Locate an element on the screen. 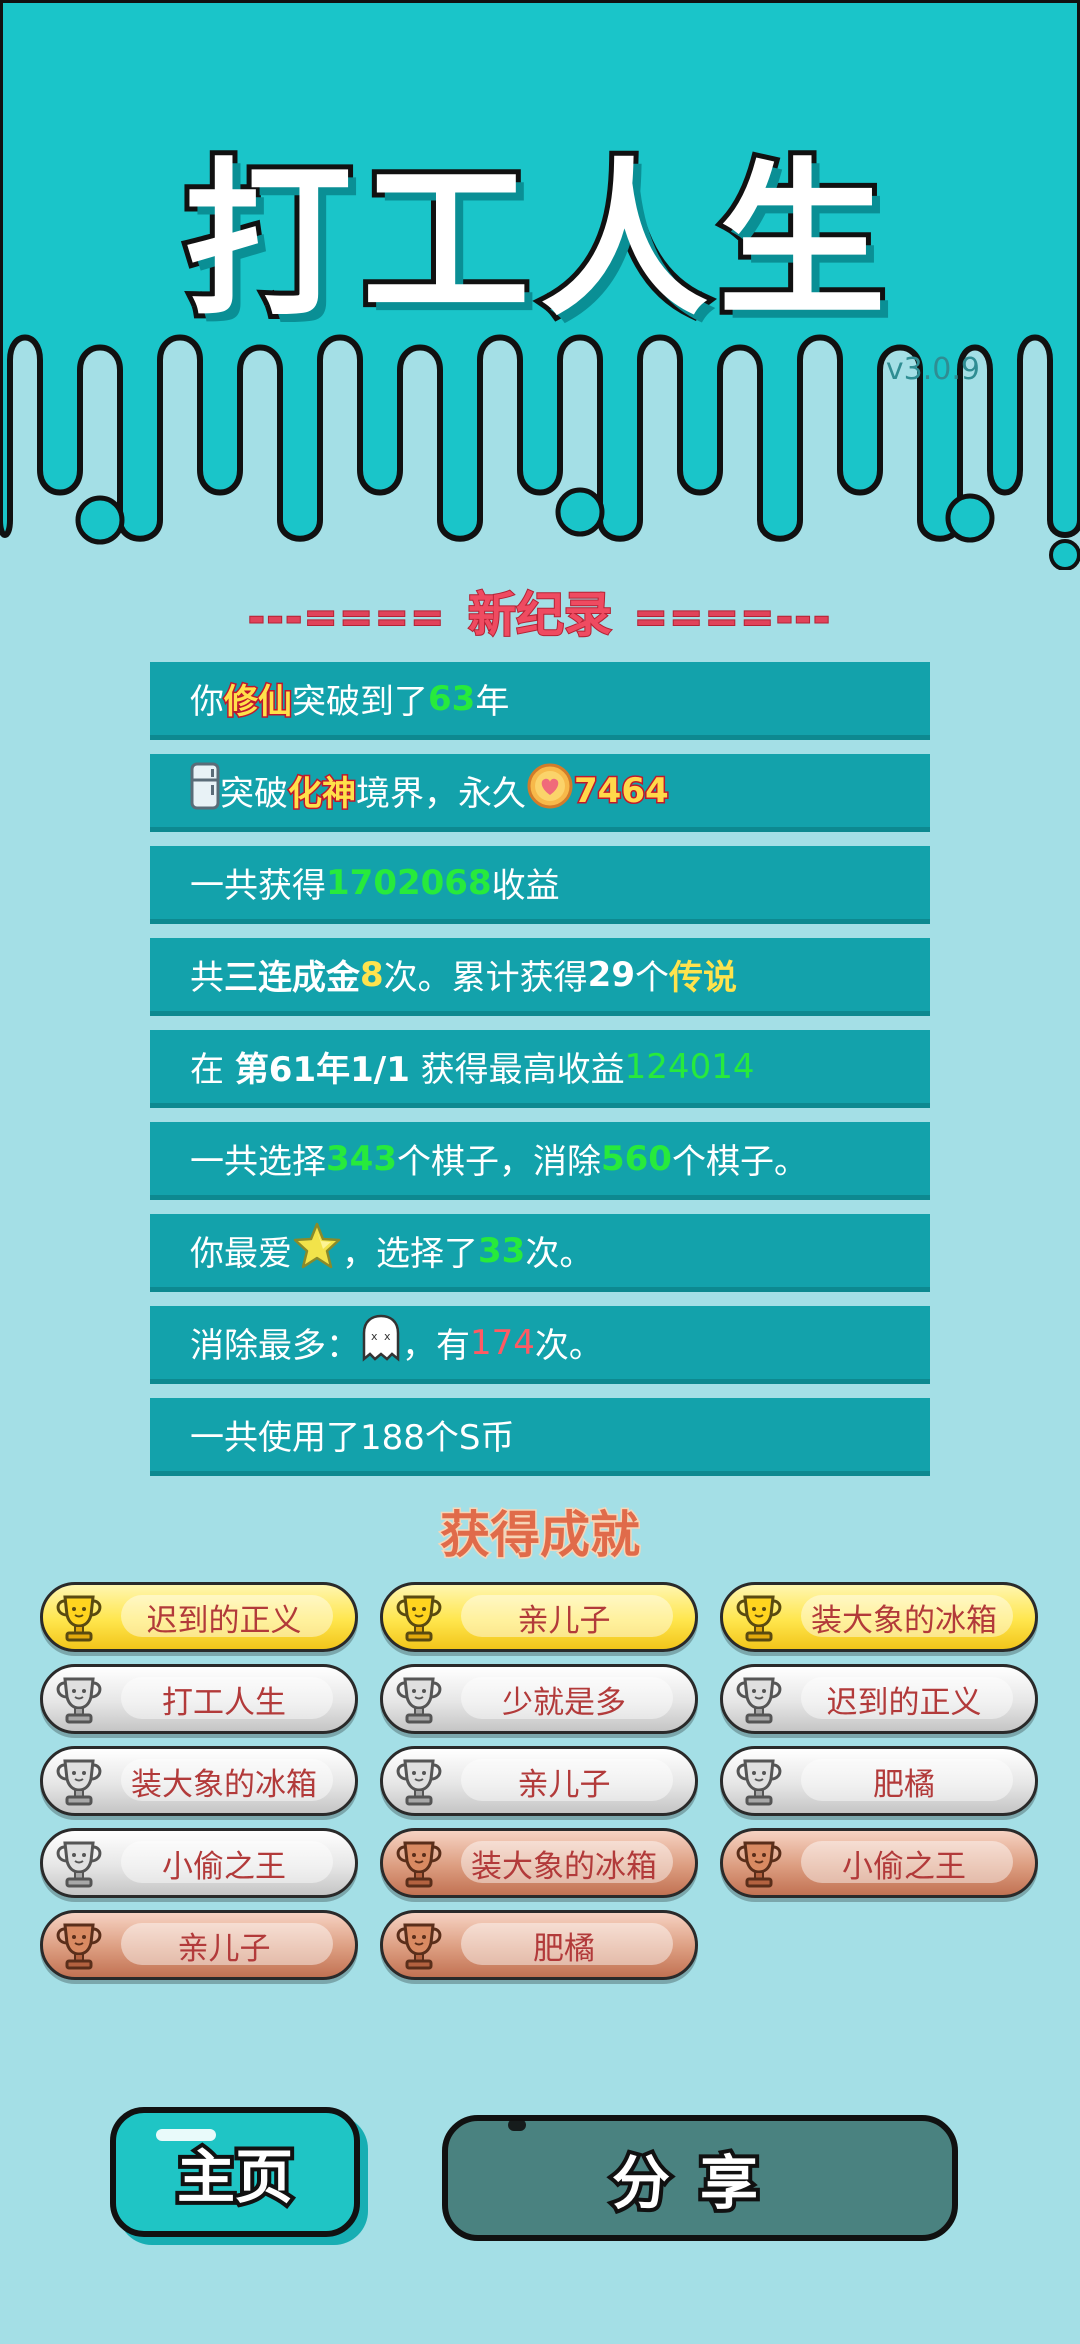  row-value: 560 is located at coordinates (636, 1158).